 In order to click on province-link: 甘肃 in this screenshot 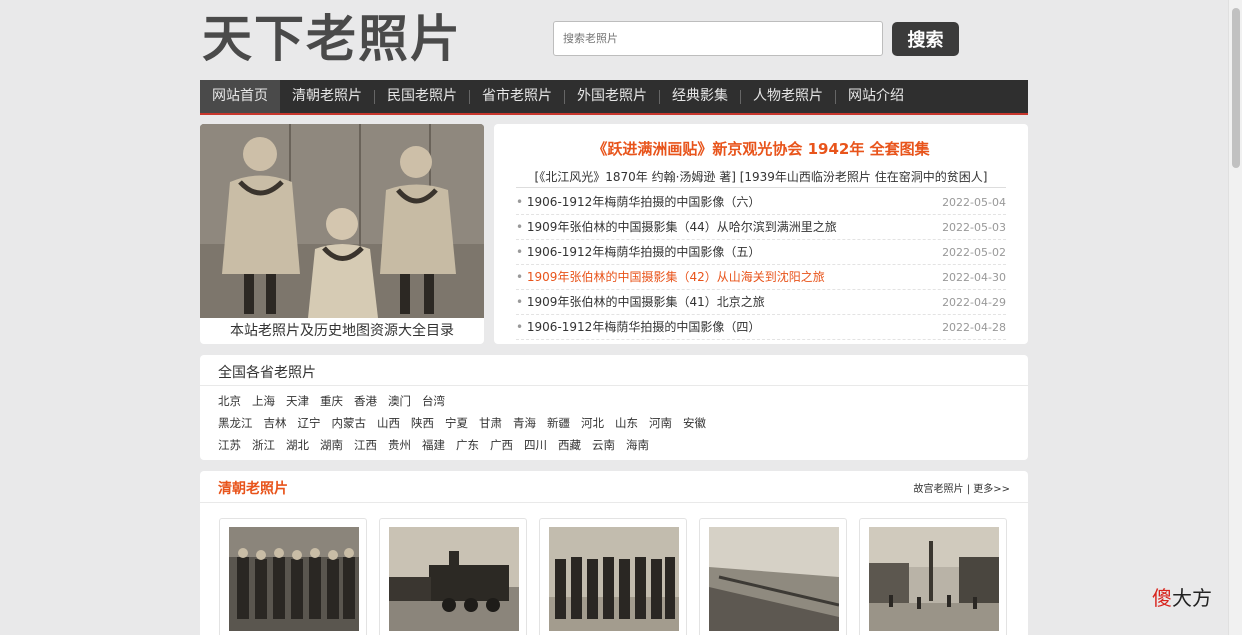, I will do `click(490, 423)`.